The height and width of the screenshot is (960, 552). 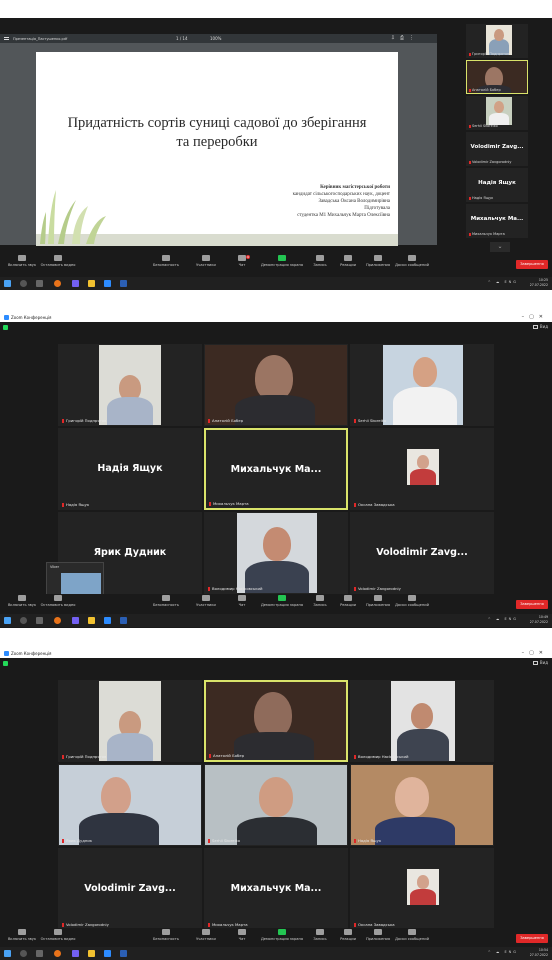 I want to click on menu-icon, so click(x=6, y=38).